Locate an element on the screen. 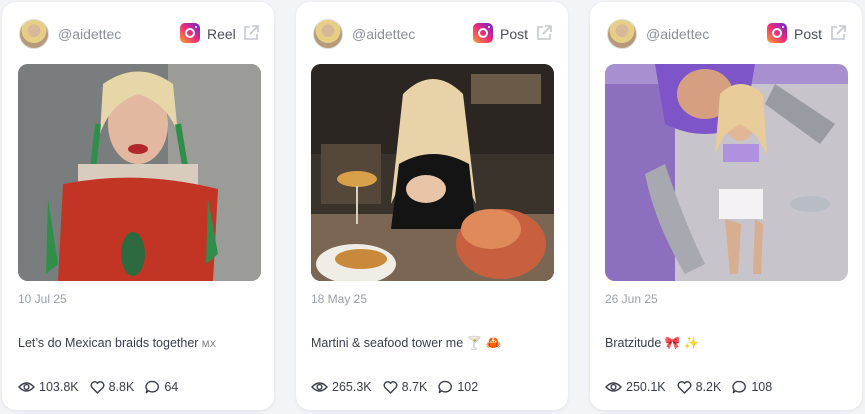  comments-stat: 64 is located at coordinates (161, 387).